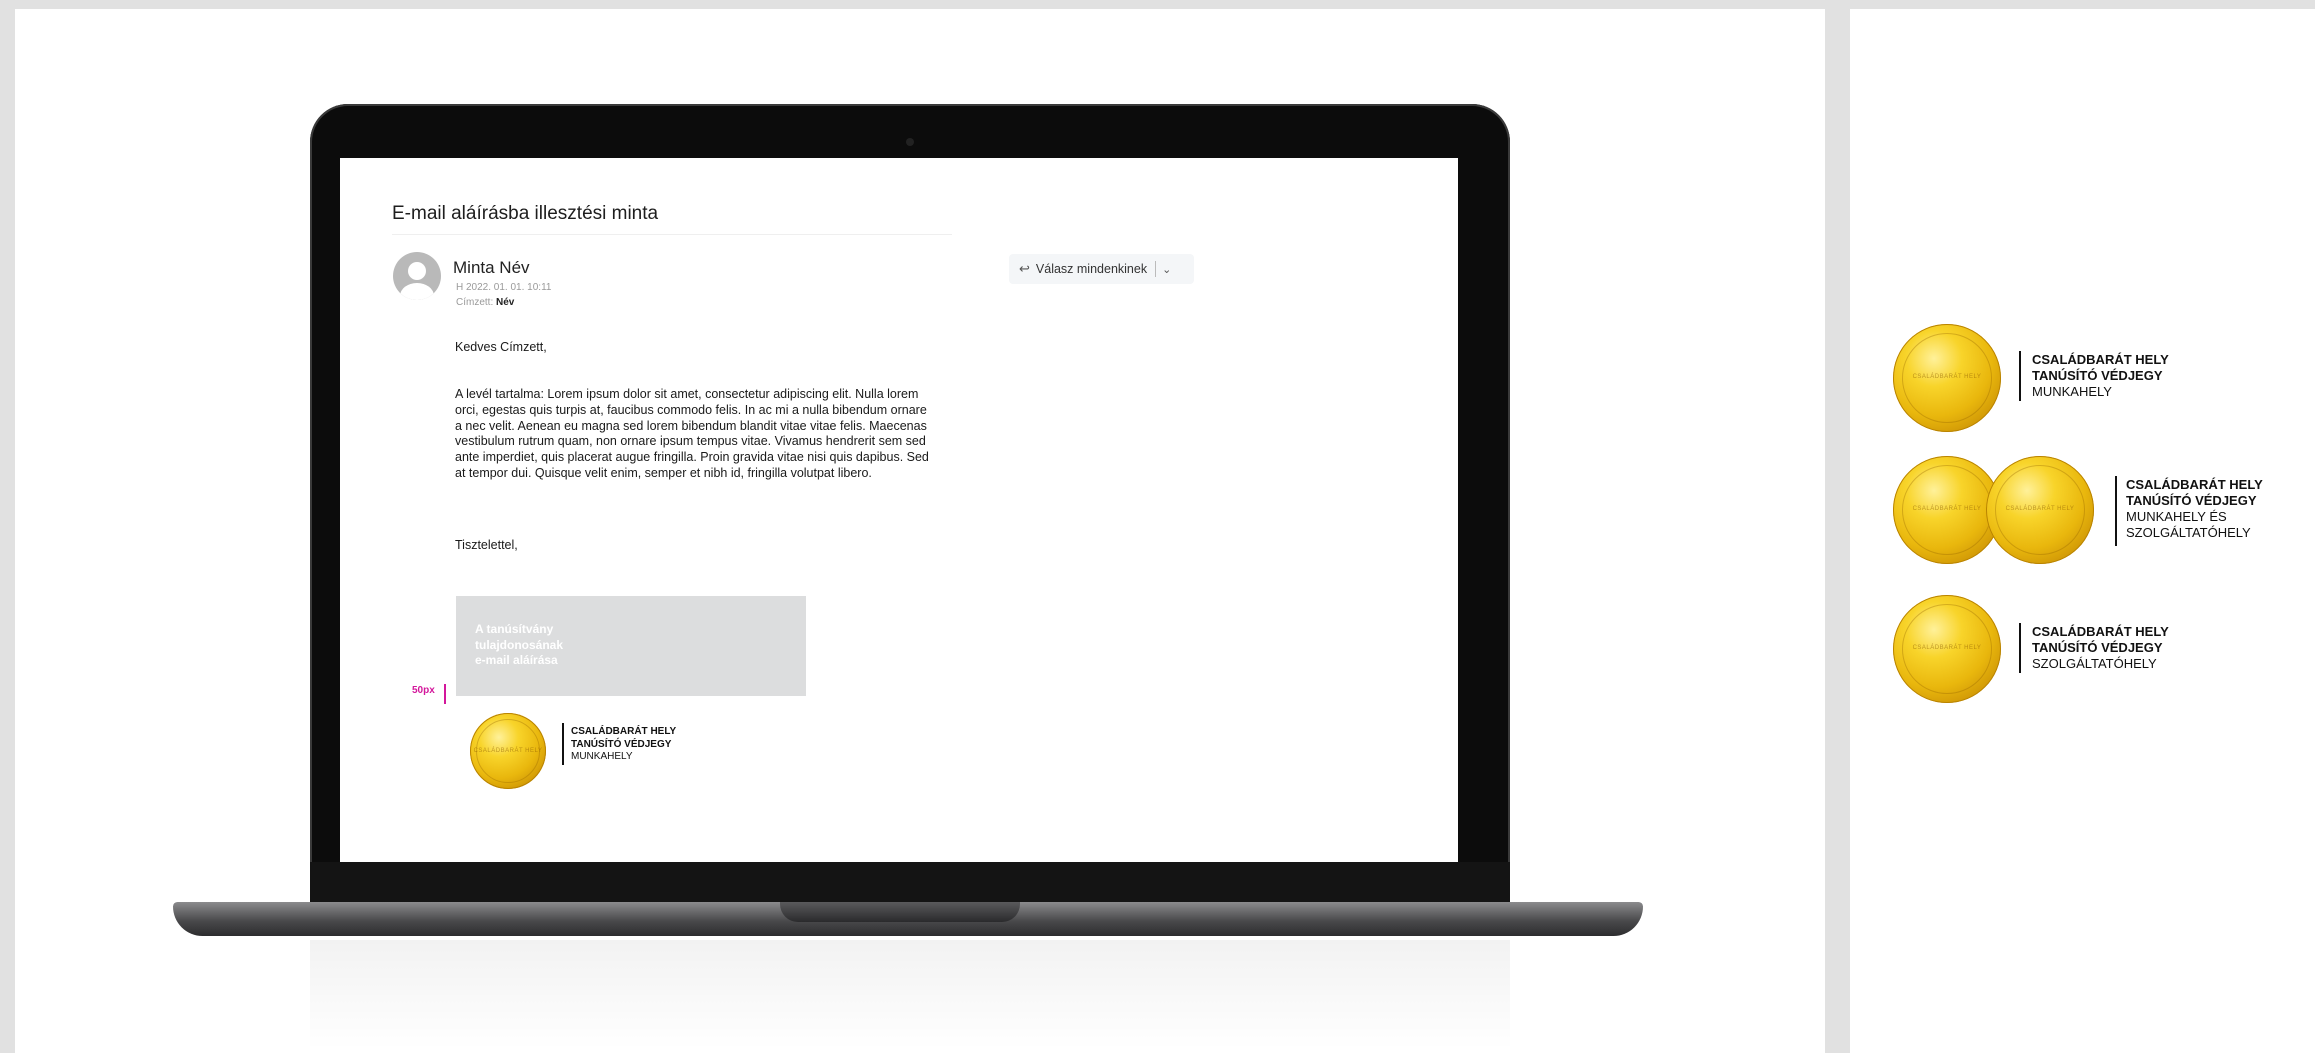 This screenshot has height=1053, width=2315. I want to click on sender-name: Minta Név, so click(491, 267).